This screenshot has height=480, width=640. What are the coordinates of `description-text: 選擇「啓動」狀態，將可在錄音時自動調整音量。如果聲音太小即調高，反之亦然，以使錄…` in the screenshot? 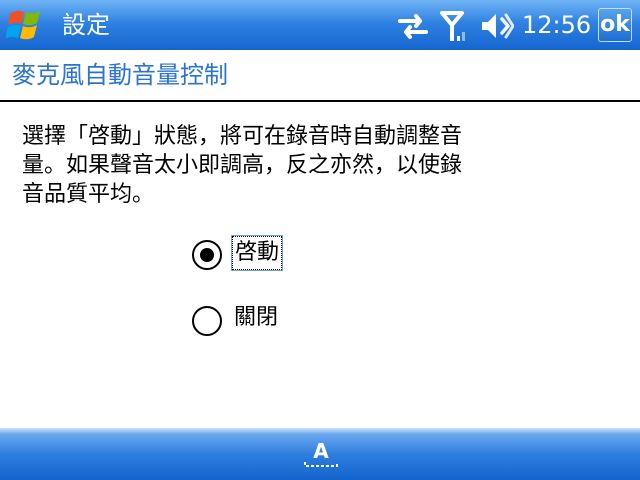 It's located at (242, 165).